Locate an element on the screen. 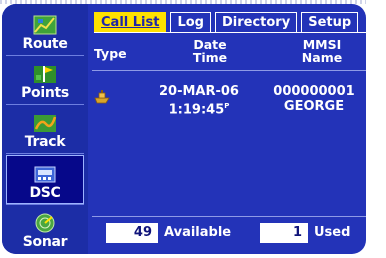 The height and width of the screenshot is (258, 386). sidebar-item-points: Points is located at coordinates (45, 80).